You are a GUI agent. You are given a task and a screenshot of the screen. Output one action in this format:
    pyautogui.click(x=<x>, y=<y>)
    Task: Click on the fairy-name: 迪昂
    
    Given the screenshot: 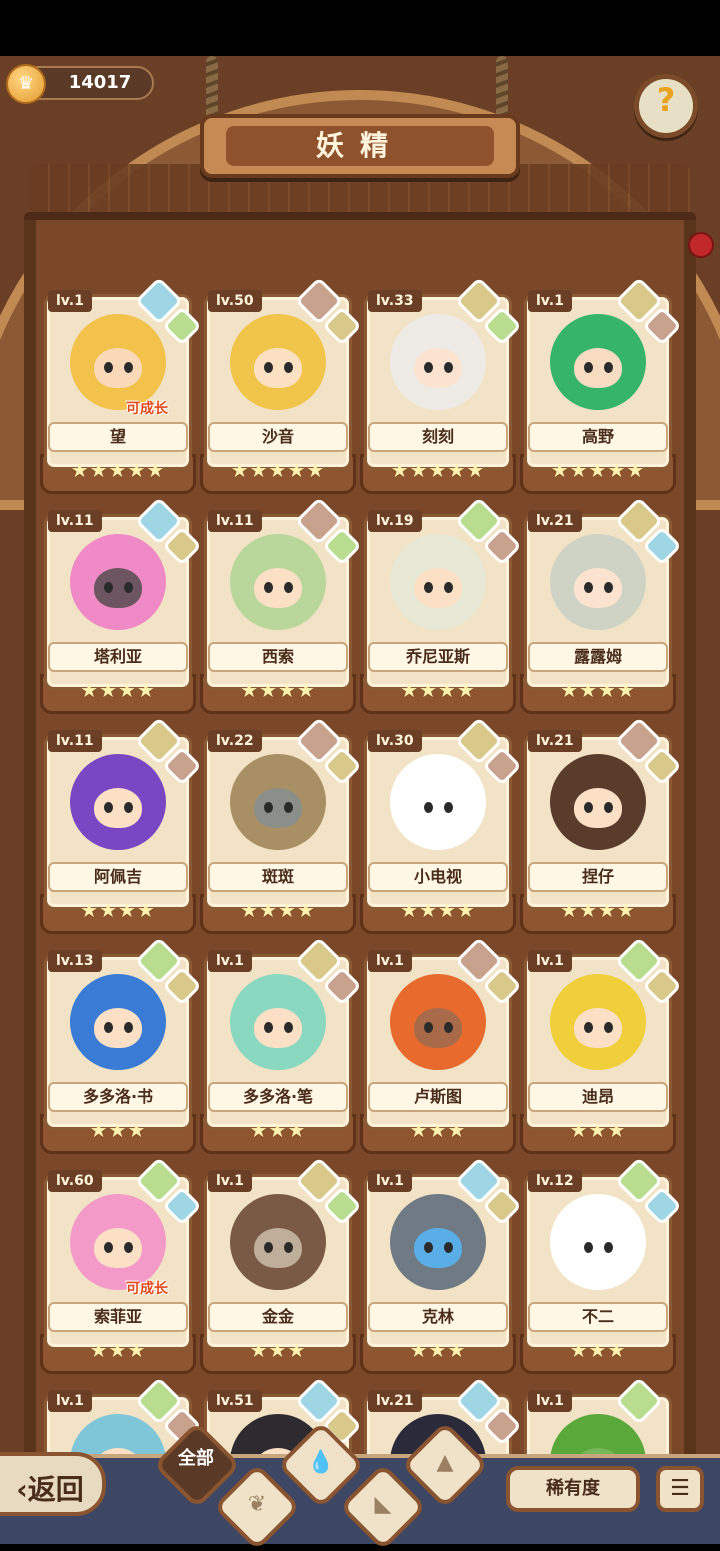 What is the action you would take?
    pyautogui.click(x=598, y=1097)
    